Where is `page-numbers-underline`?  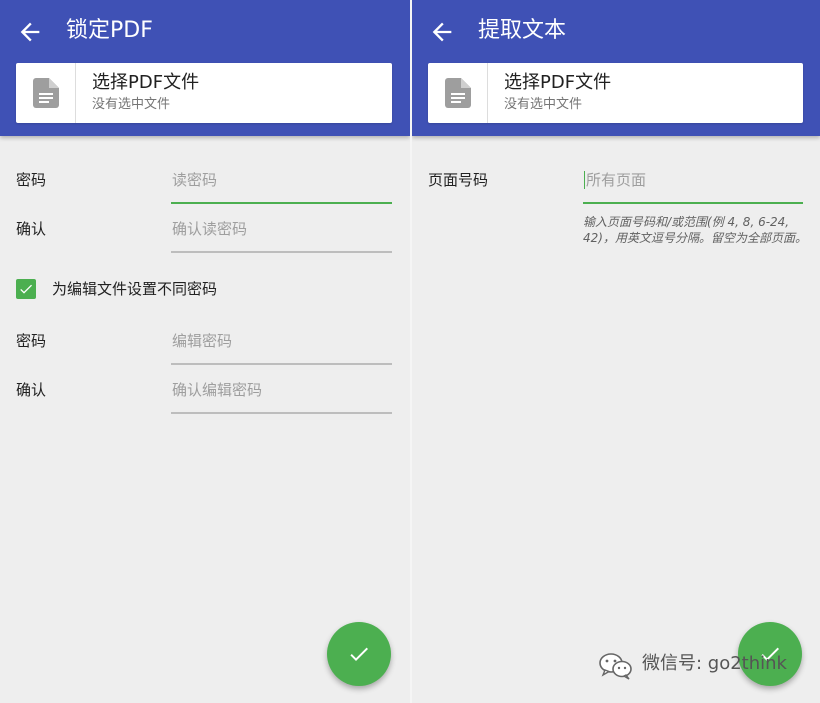 page-numbers-underline is located at coordinates (693, 203).